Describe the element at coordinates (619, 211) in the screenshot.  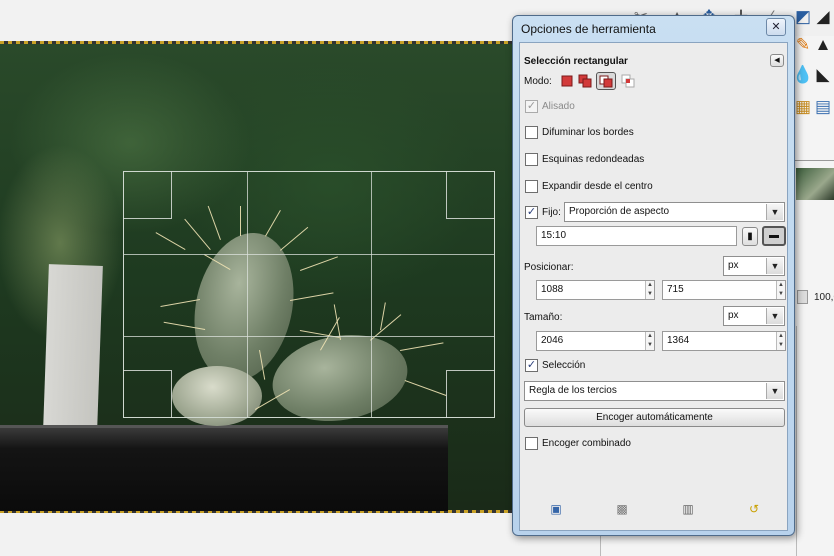
I see `fixed-mode-value: Proporción de aspecto` at that location.